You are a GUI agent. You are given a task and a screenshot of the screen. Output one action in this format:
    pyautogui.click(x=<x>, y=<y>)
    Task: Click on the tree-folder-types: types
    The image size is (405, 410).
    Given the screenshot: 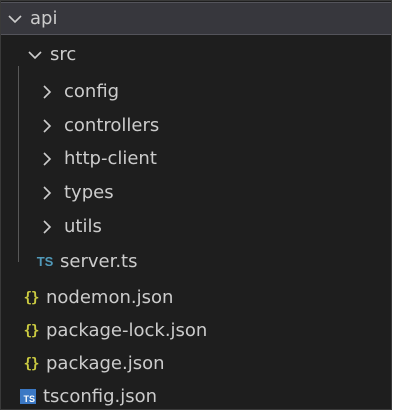 What is the action you would take?
    pyautogui.click(x=196, y=192)
    